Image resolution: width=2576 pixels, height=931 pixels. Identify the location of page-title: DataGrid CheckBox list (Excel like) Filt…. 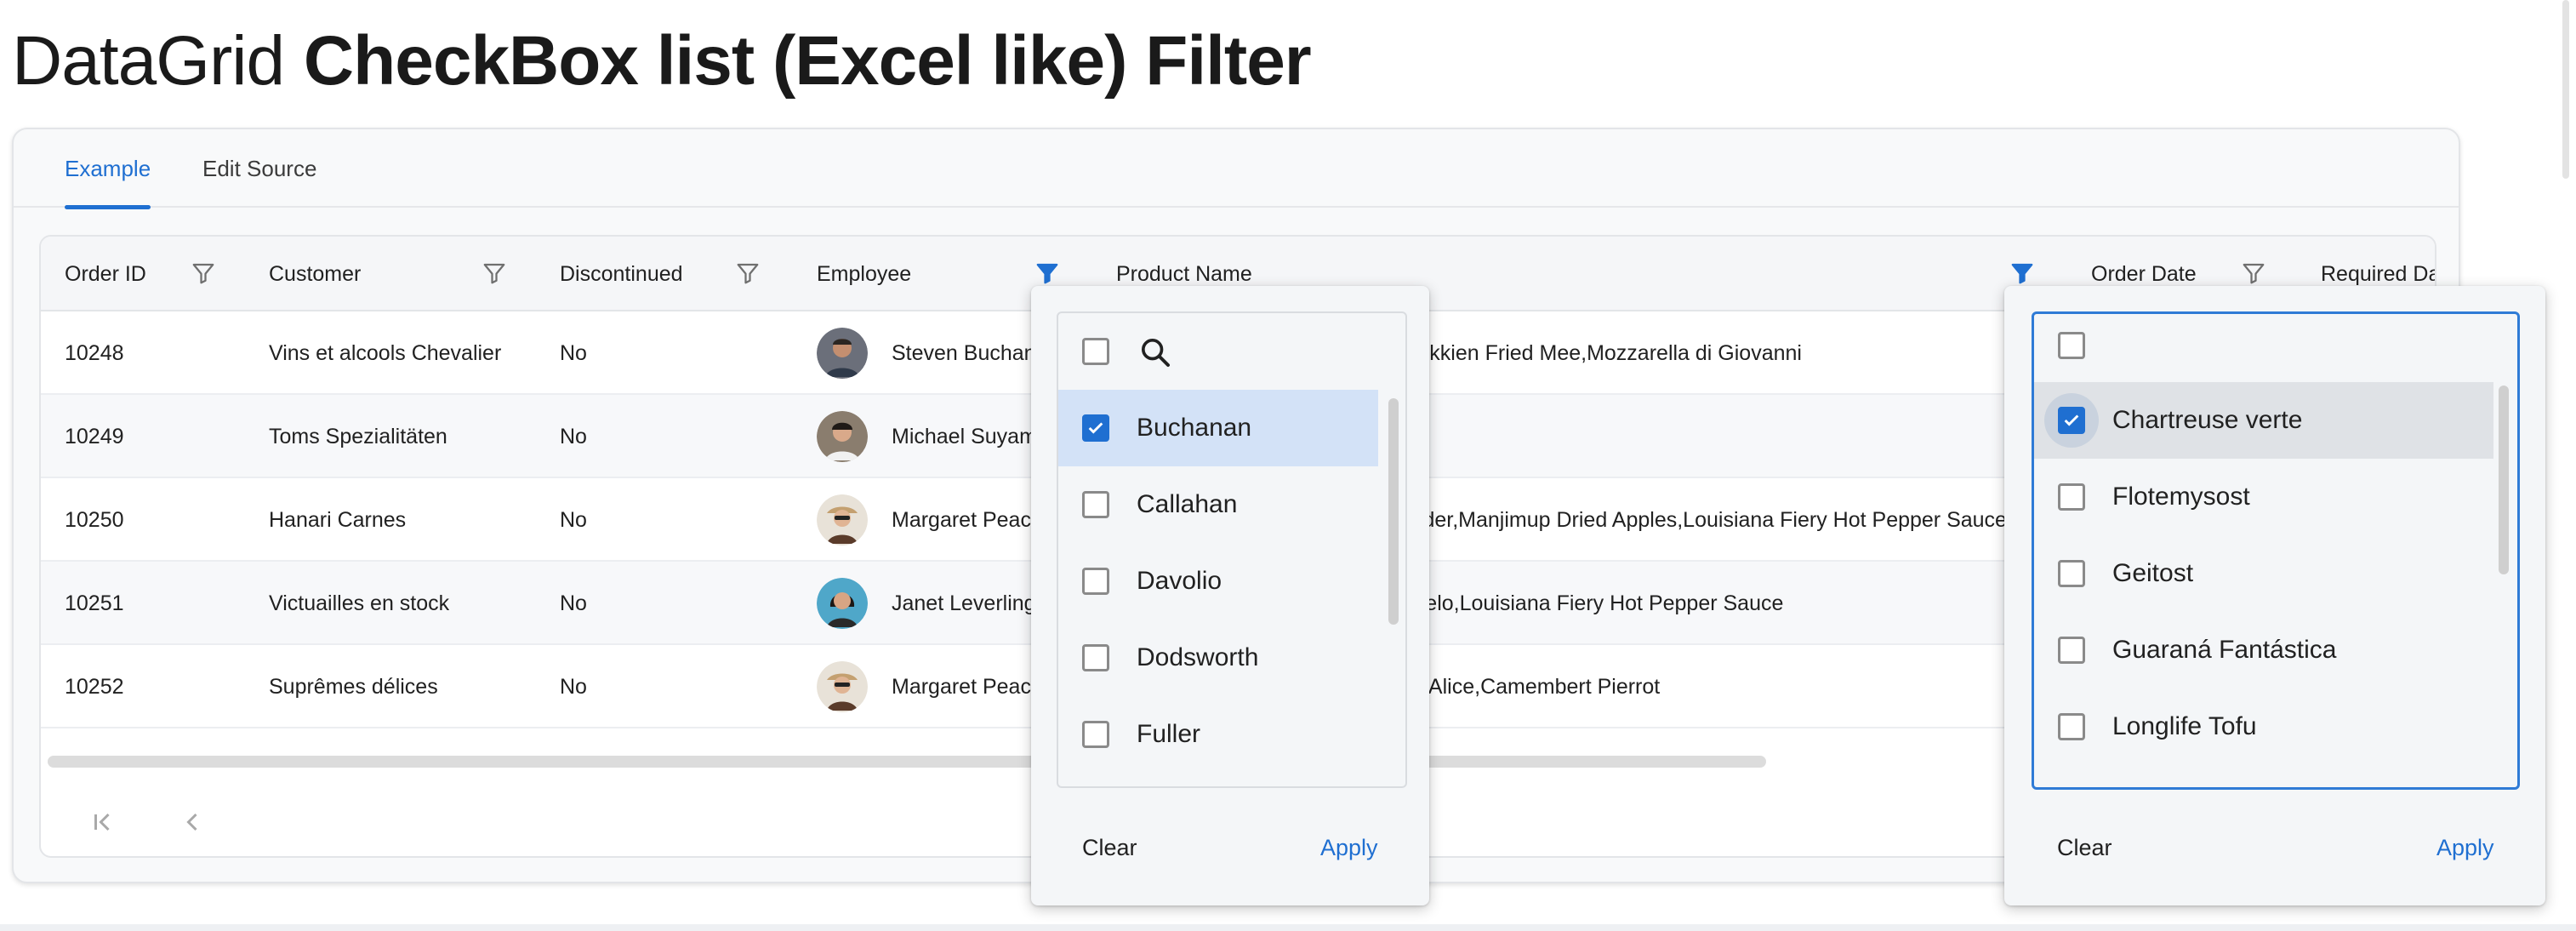
(662, 61).